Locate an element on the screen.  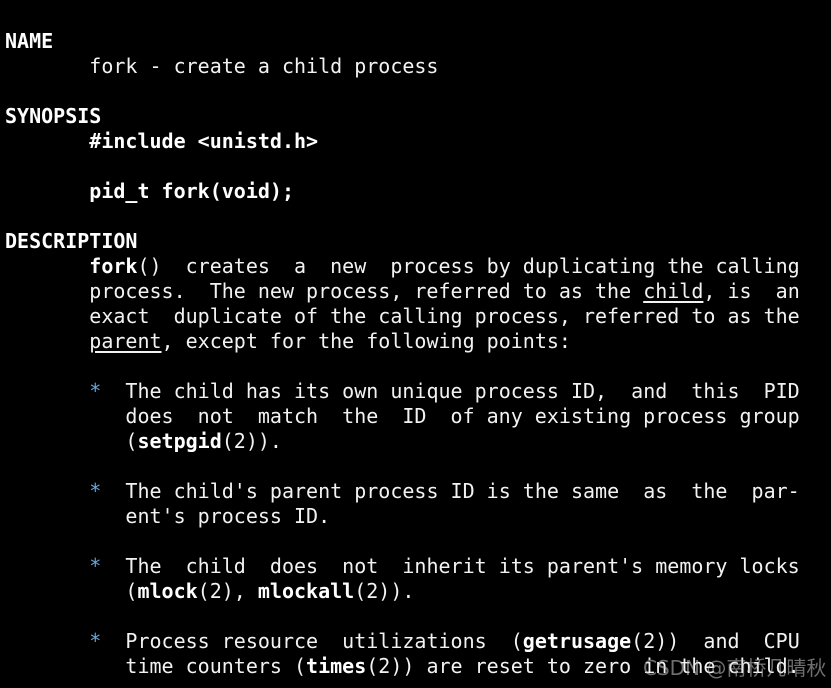
terminal-line: parent, except for the following points: is located at coordinates (402, 341).